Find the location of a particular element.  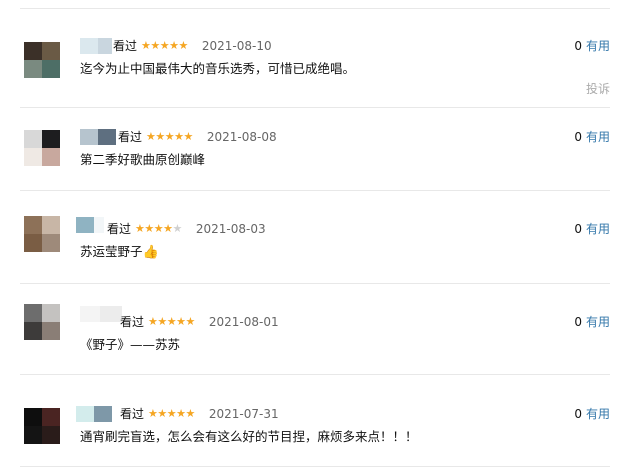

review-content: 《野子》——苏苏 is located at coordinates (130, 344).